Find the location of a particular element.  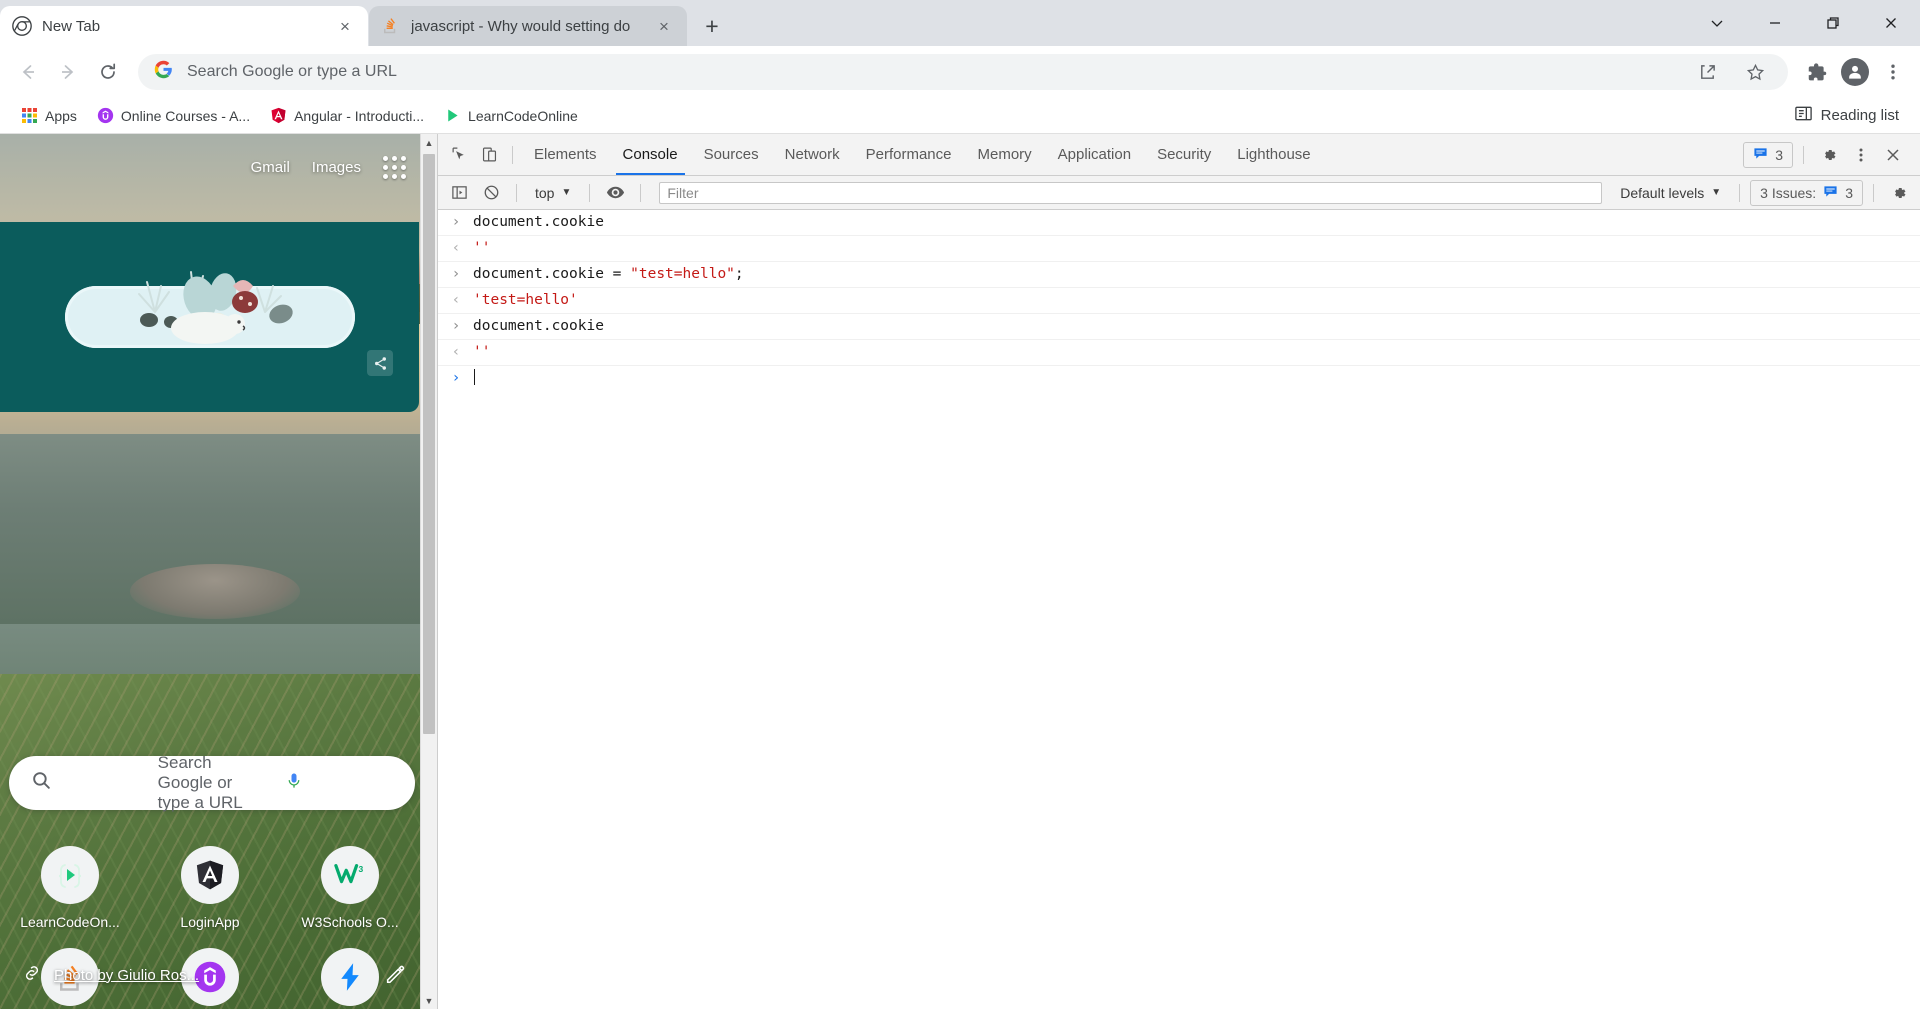

google-doodle is located at coordinates (209, 317).